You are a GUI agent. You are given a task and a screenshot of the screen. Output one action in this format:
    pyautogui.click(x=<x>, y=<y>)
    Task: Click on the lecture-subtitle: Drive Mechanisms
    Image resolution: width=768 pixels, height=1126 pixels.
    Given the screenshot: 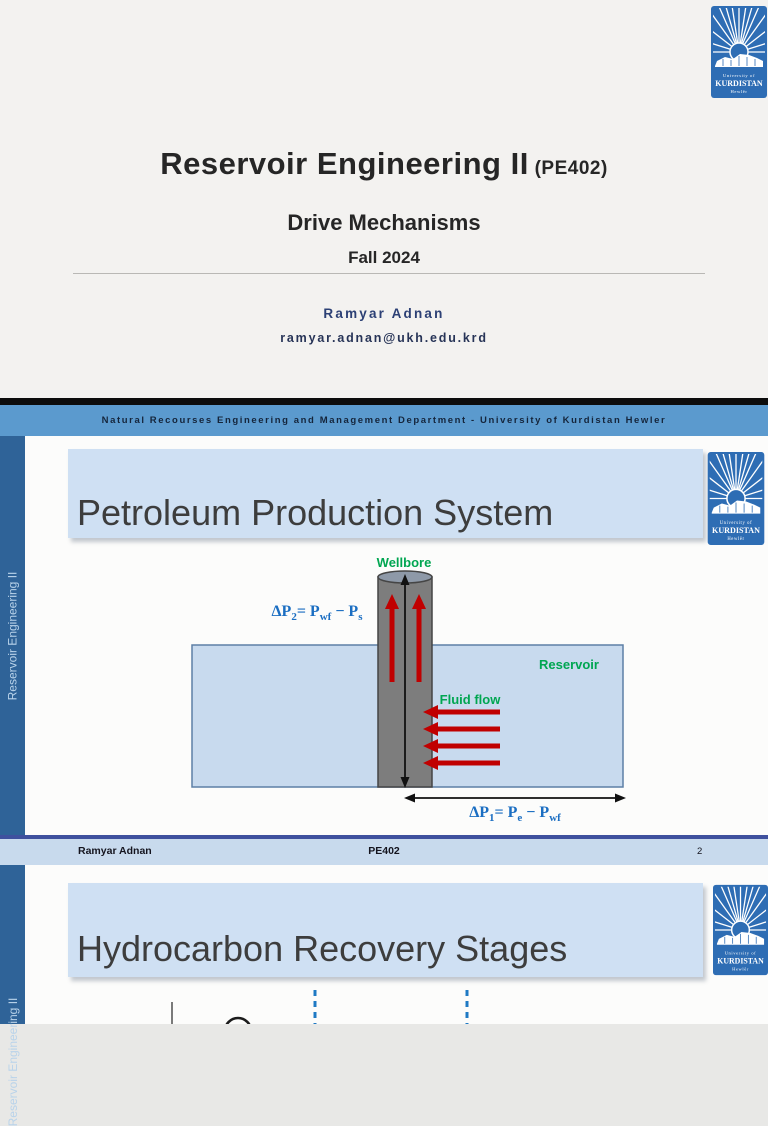 What is the action you would take?
    pyautogui.click(x=384, y=223)
    